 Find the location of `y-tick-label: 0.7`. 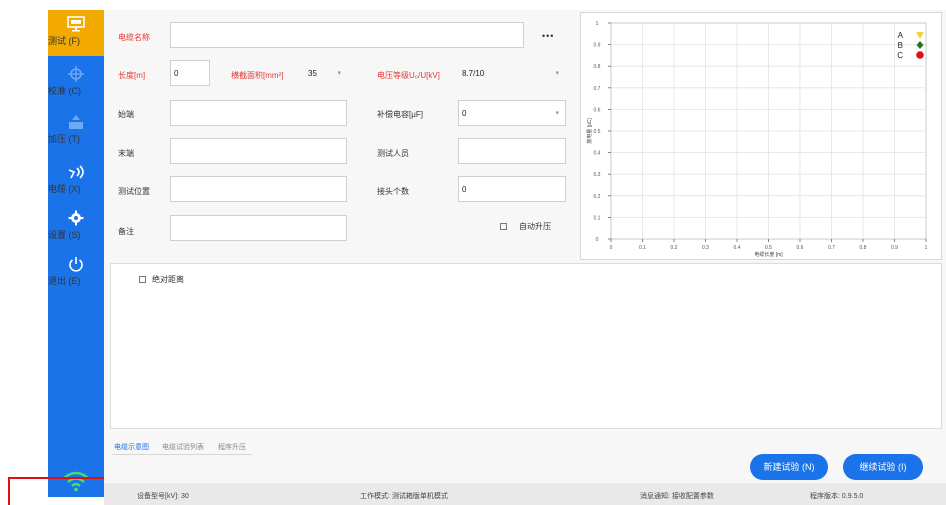

y-tick-label: 0.7 is located at coordinates (597, 89).